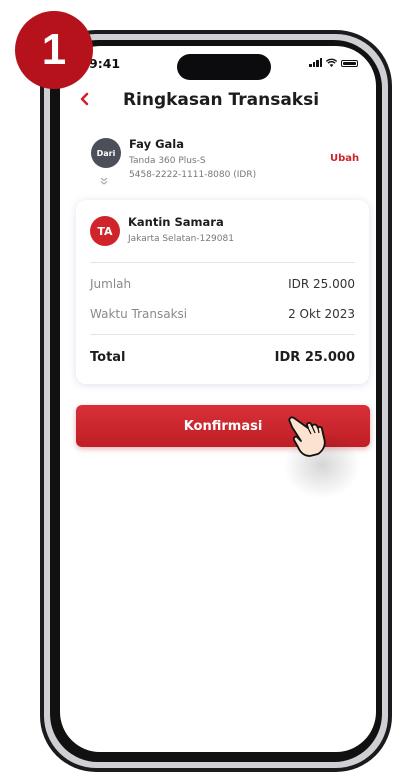  What do you see at coordinates (224, 67) in the screenshot?
I see `dynamic-island` at bounding box center [224, 67].